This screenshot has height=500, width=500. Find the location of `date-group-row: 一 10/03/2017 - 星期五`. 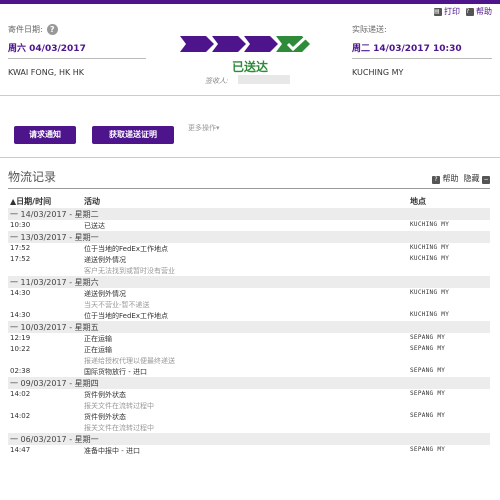

date-group-row: 一 10/03/2017 - 星期五 is located at coordinates (249, 327).